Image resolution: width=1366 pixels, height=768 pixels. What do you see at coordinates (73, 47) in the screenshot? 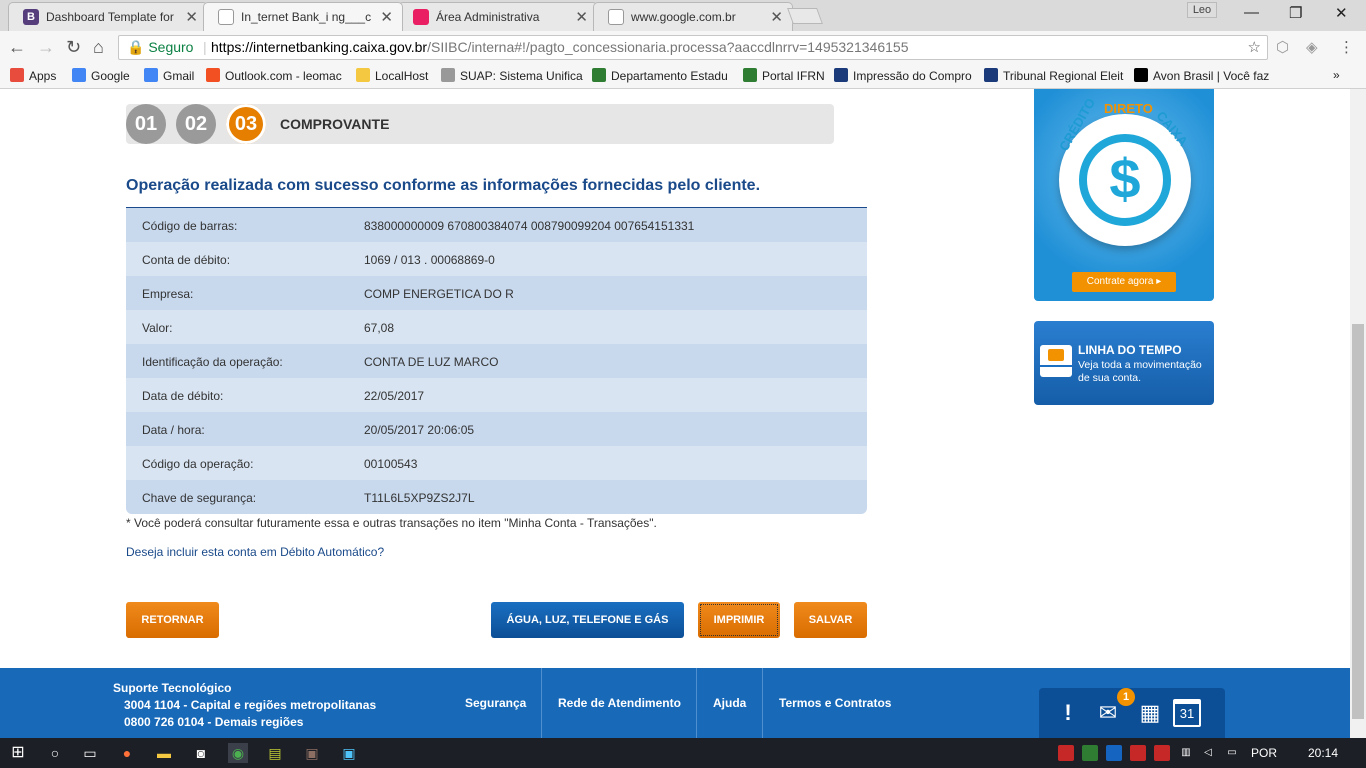
I see `reload-icon: ↻` at bounding box center [73, 47].